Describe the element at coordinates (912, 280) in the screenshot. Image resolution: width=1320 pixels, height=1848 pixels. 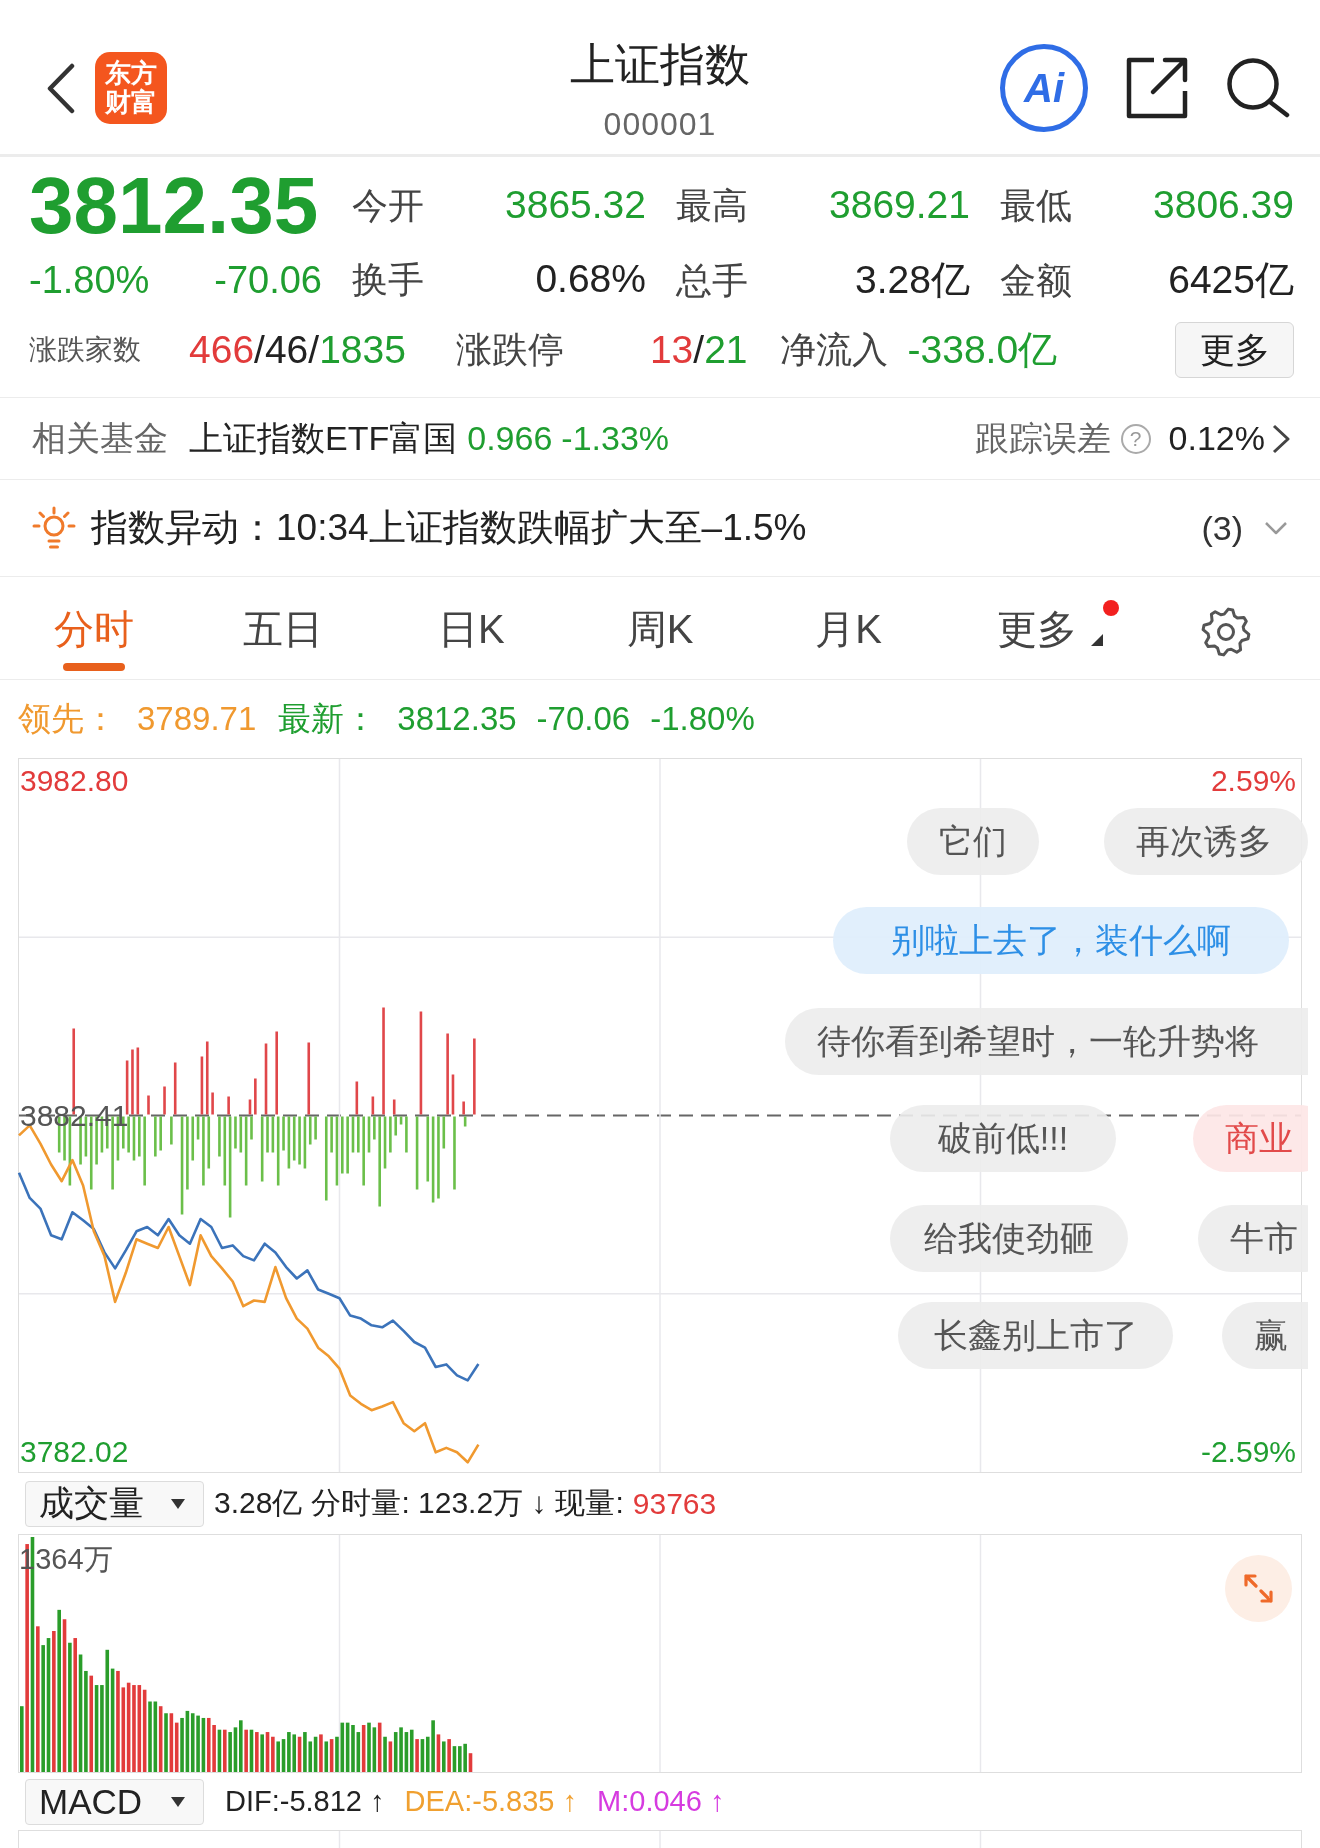
I see `stat-value: 3.28亿` at that location.